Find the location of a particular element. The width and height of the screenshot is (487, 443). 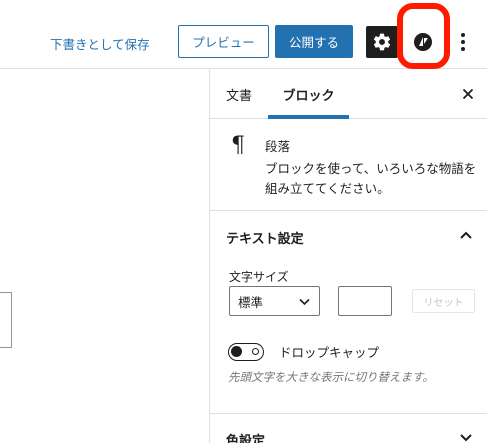

settings-button is located at coordinates (382, 42).